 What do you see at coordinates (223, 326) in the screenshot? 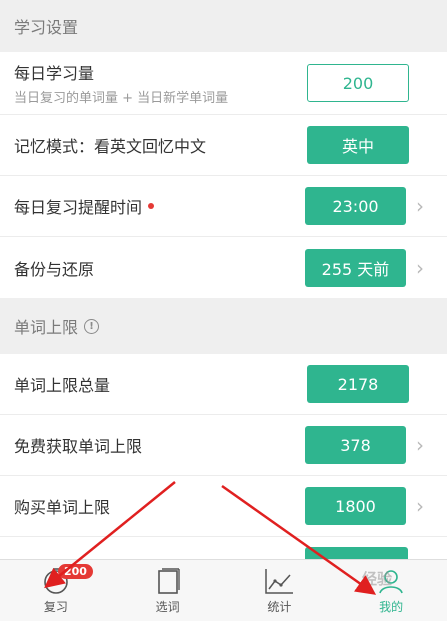
I see `section-header-limit: 单词上限 !` at bounding box center [223, 326].